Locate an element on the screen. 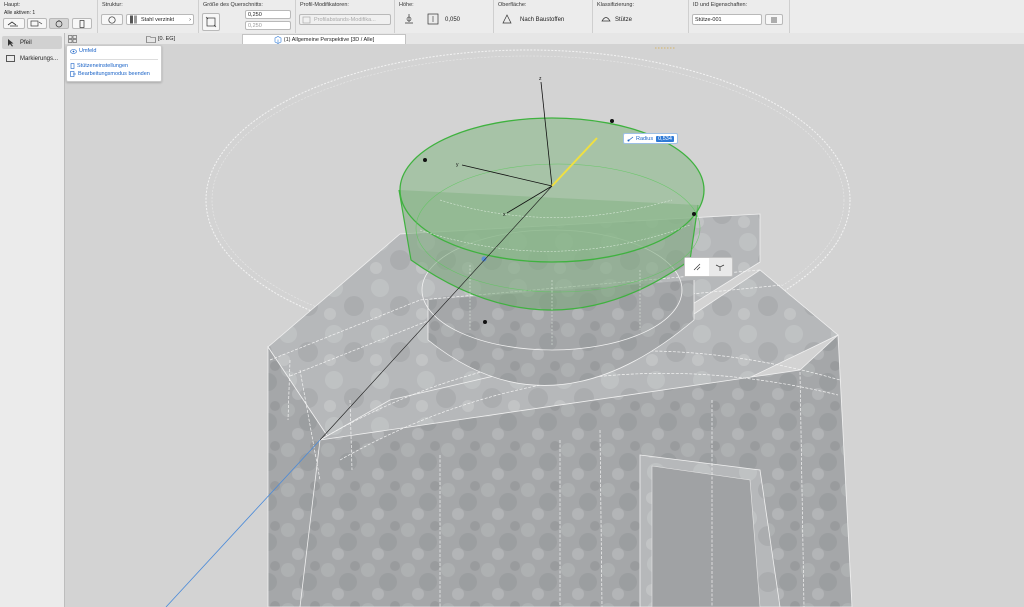 Image resolution: width=1024 pixels, height=607 pixels. id-group: ID und Eigenschaften: Stütze-001 is located at coordinates (739, 16).